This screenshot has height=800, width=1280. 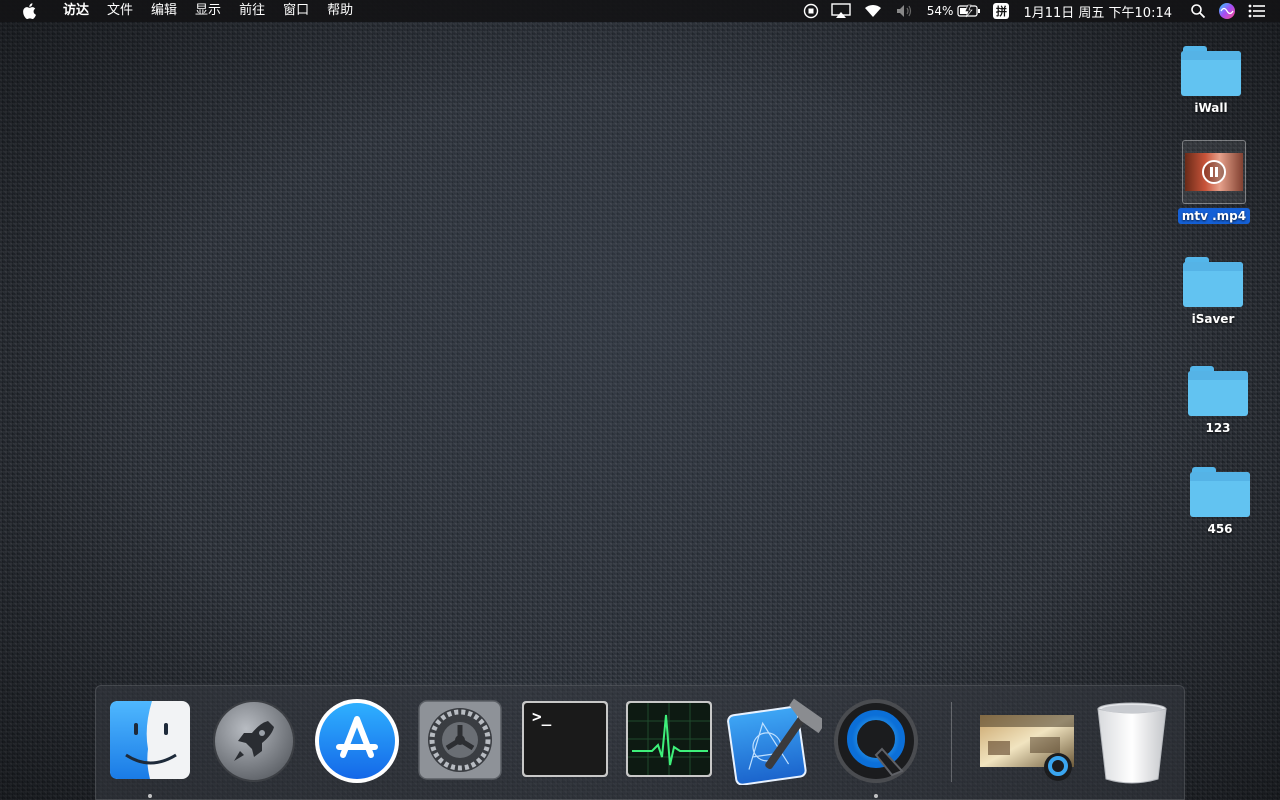 What do you see at coordinates (1227, 11) in the screenshot?
I see `siri-icon` at bounding box center [1227, 11].